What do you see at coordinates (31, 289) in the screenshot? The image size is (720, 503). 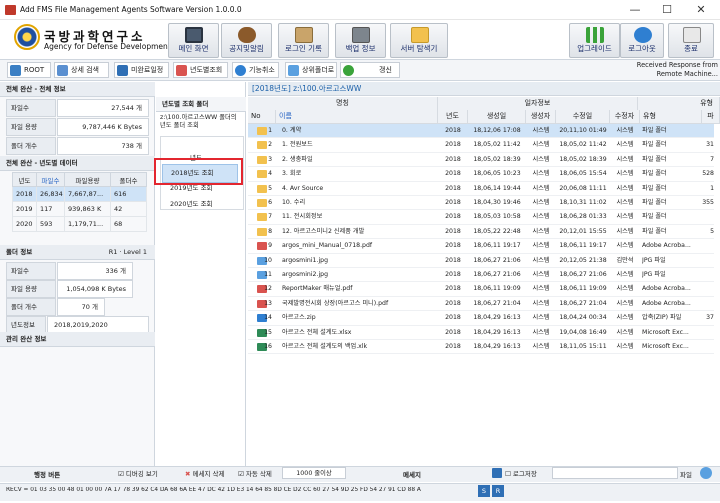 I see `folder-size-label: 파일 용량` at bounding box center [31, 289].